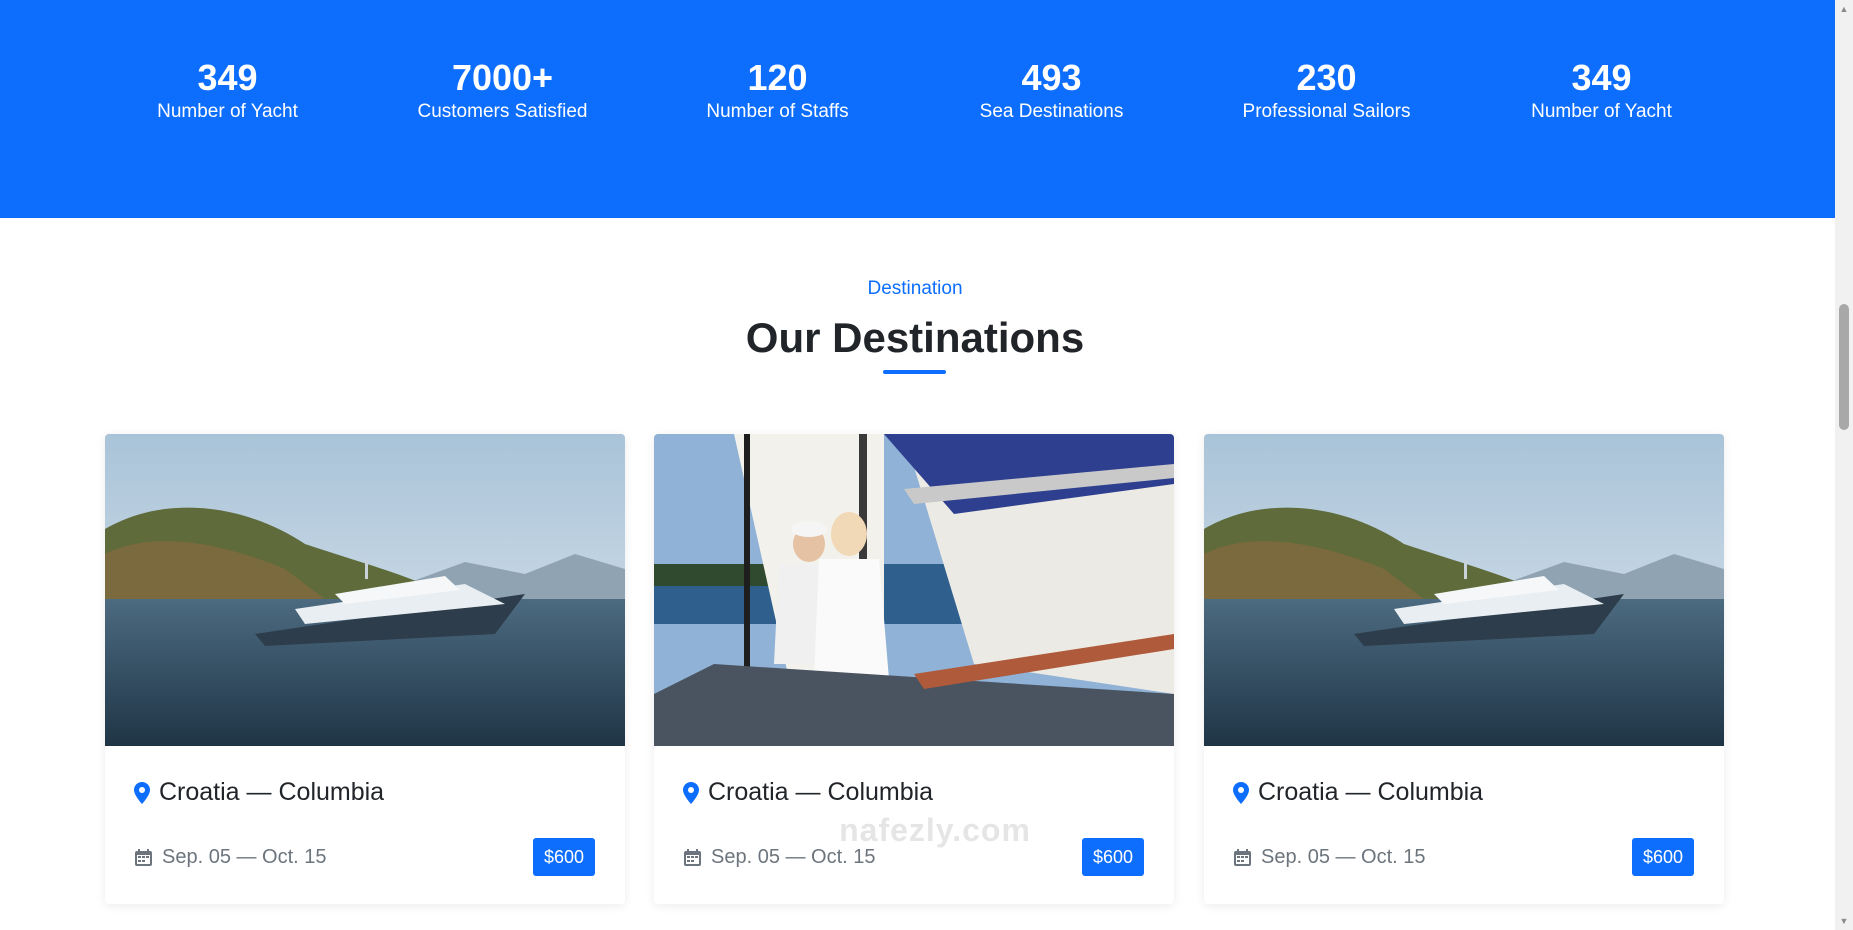  Describe the element at coordinates (1051, 77) in the screenshot. I see `stat-value: 493` at that location.